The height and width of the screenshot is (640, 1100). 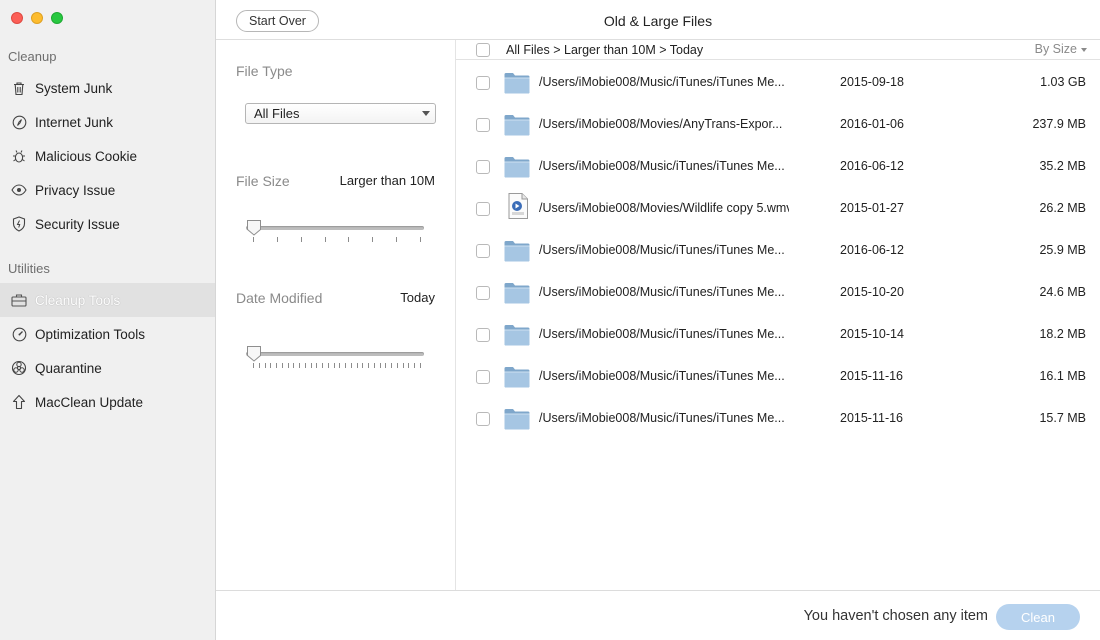 I want to click on file-size: 1.03 GB, so click(x=1063, y=82).